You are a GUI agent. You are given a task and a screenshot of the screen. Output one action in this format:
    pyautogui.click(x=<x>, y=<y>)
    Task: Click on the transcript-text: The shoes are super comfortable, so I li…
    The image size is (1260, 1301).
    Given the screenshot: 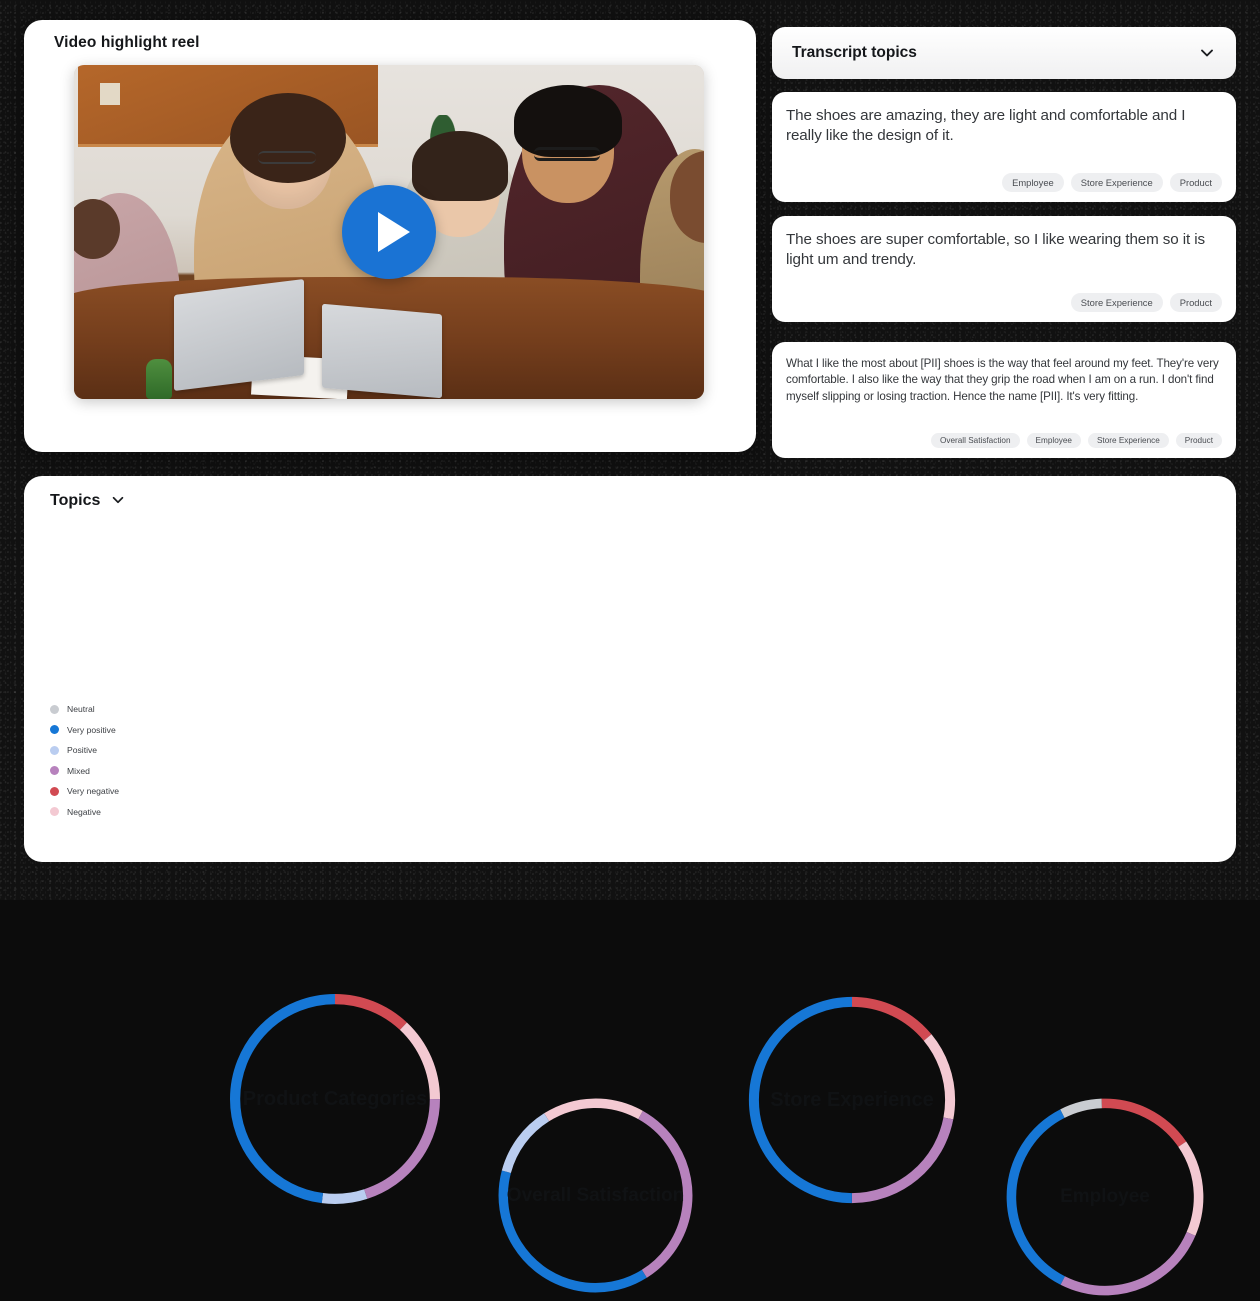 What is the action you would take?
    pyautogui.click(x=996, y=249)
    